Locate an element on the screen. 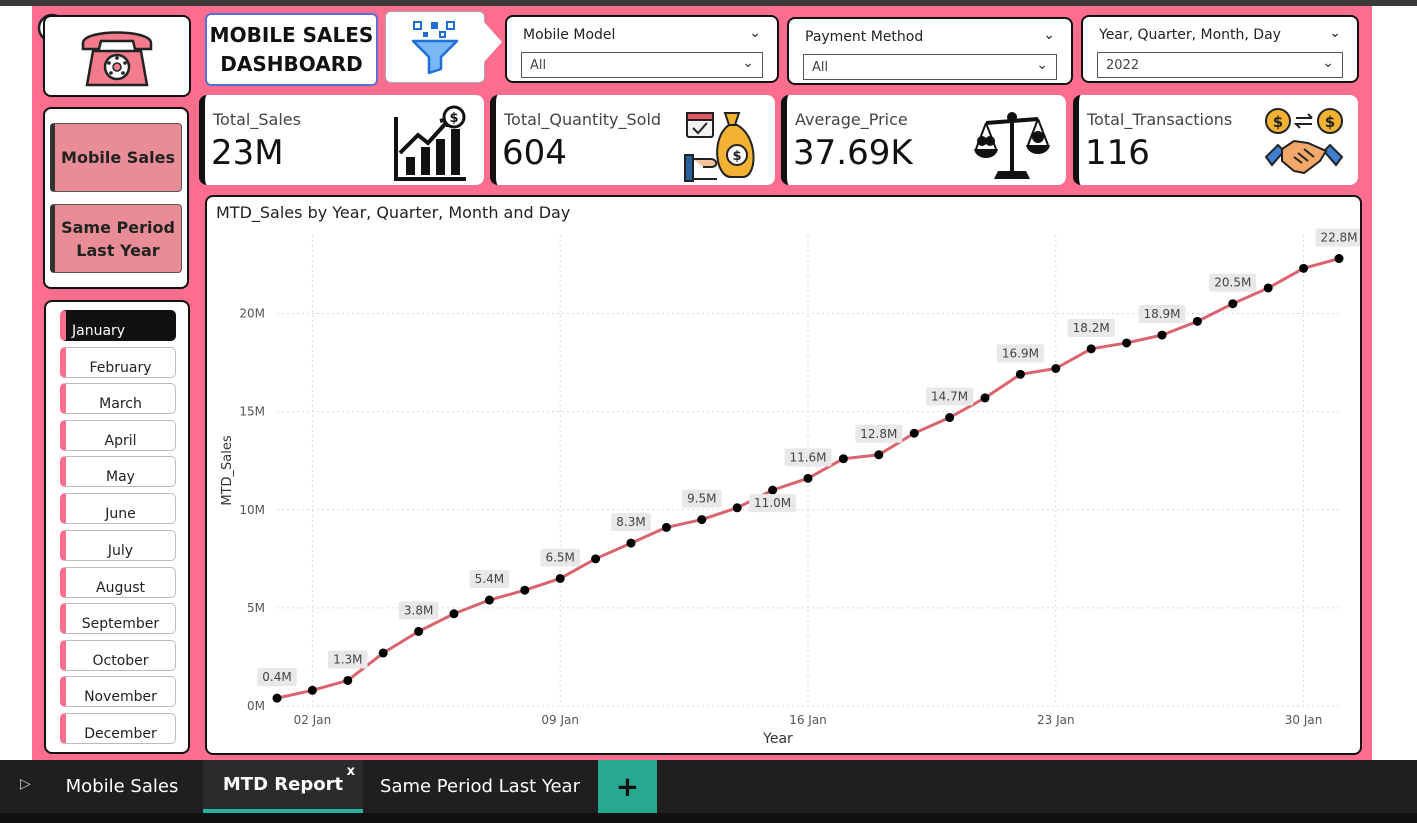  add-page-button: + is located at coordinates (627, 786).